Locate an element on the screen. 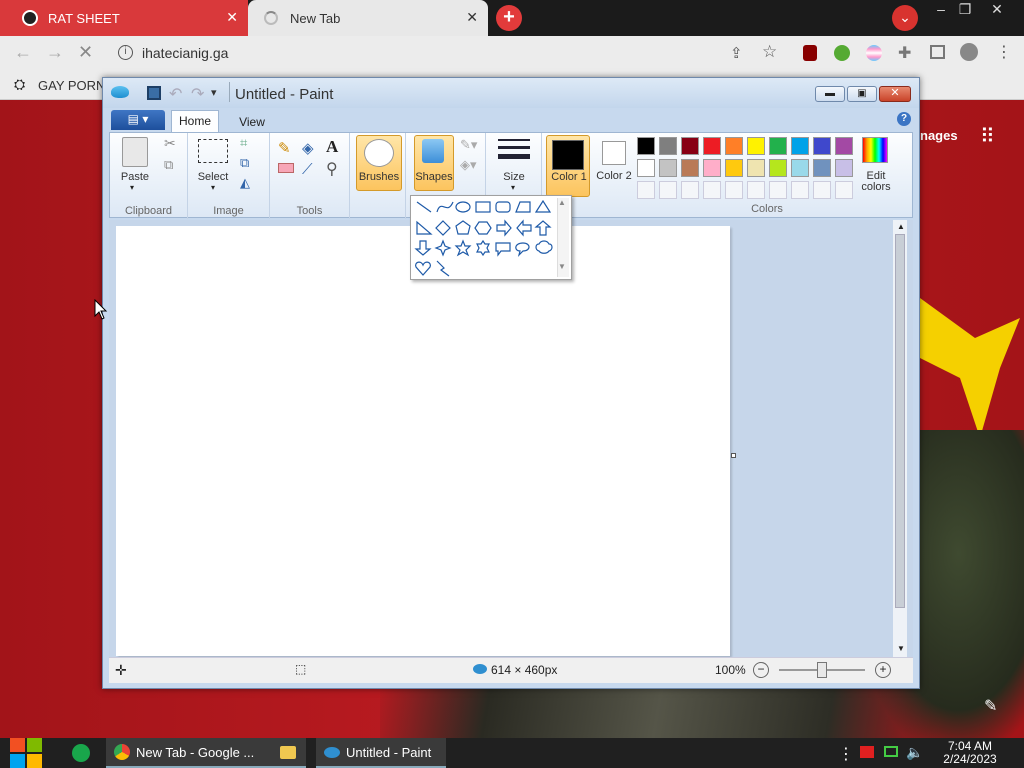  text-icon: A is located at coordinates (332, 147).